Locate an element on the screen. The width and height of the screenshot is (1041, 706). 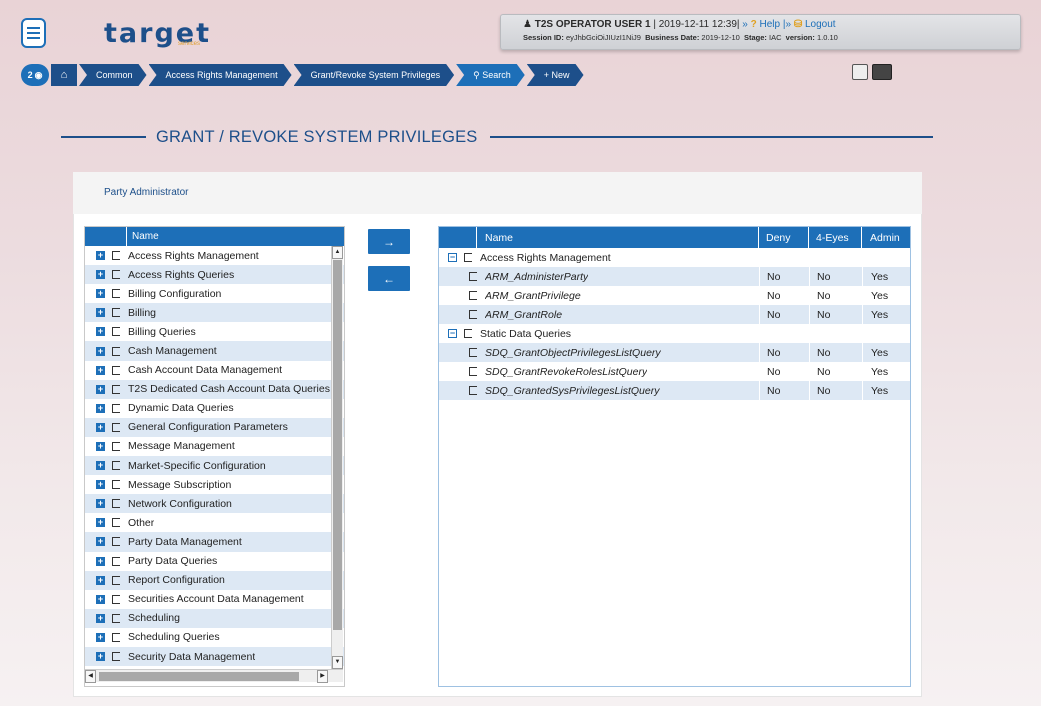
list-item: + Access Rights Queries is located at coordinates (214, 275).